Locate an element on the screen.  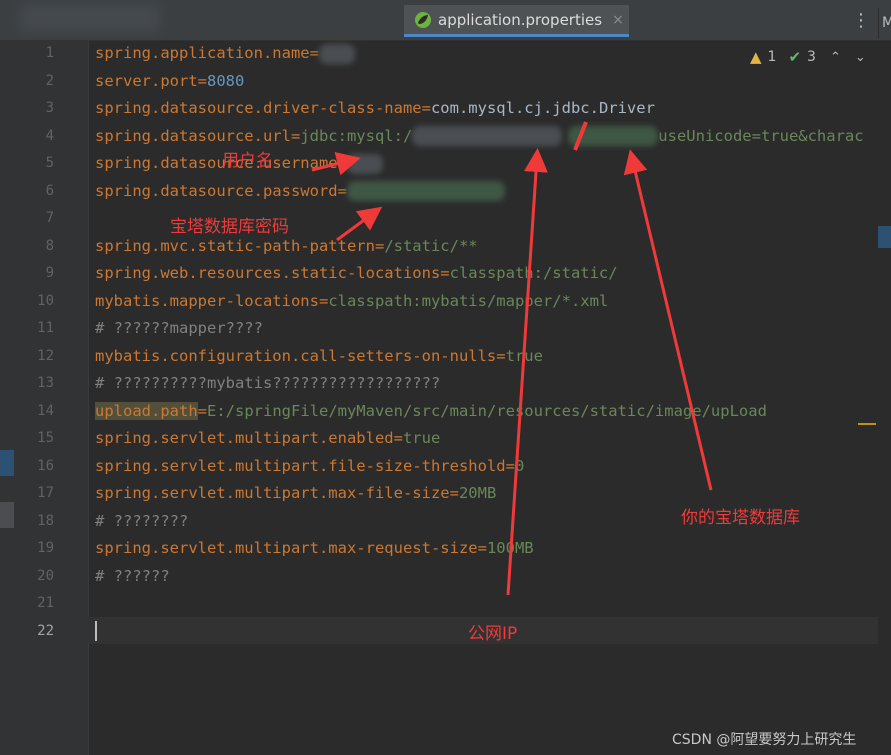
editor-tab-bar: application.properties × ⋮ M is located at coordinates (445, 20).